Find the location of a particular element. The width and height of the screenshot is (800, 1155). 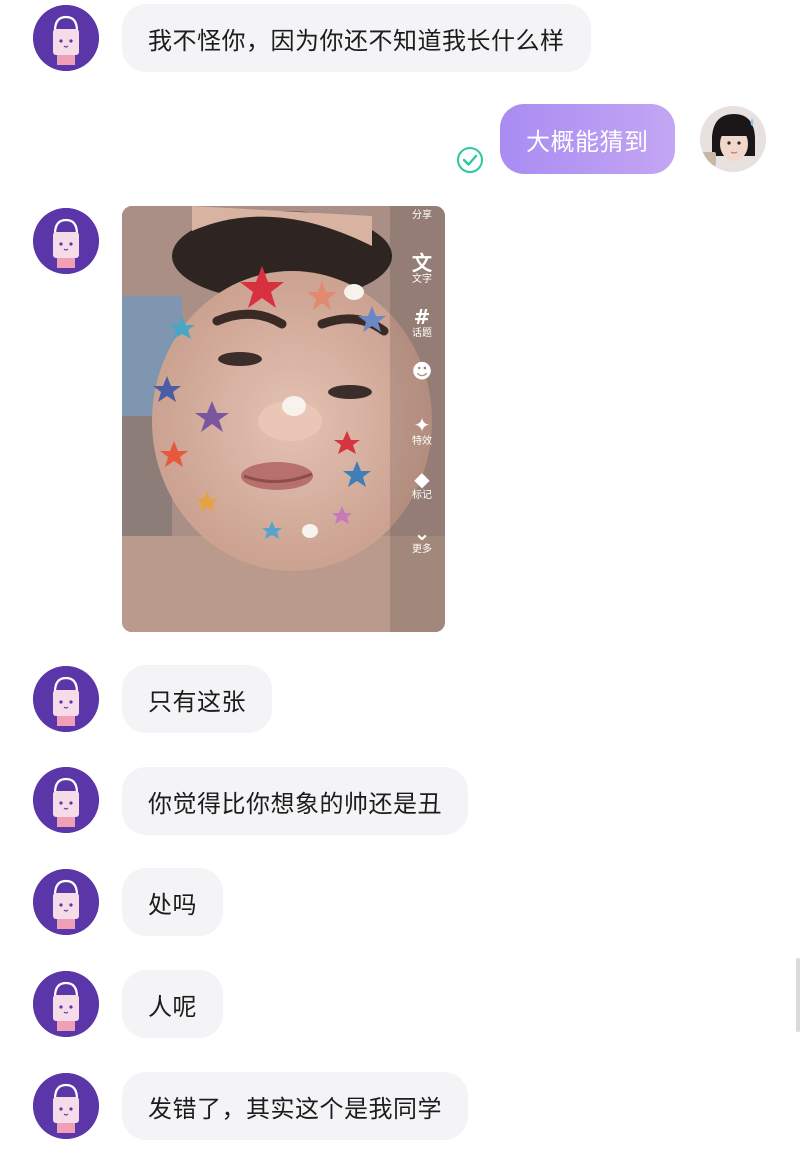

sticker-icon: ☻ is located at coordinates (422, 371).